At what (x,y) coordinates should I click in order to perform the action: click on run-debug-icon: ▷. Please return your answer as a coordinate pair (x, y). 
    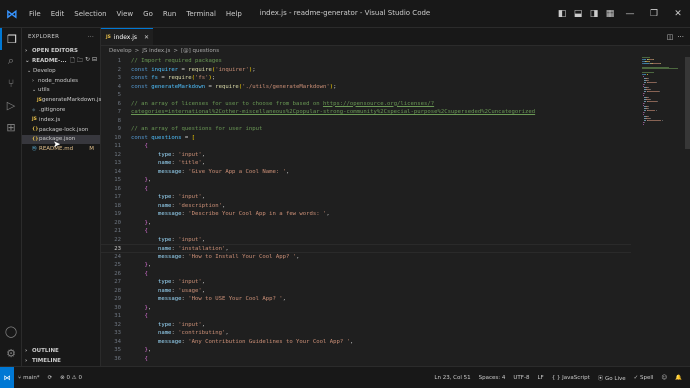
    Looking at the image, I should click on (11, 105).